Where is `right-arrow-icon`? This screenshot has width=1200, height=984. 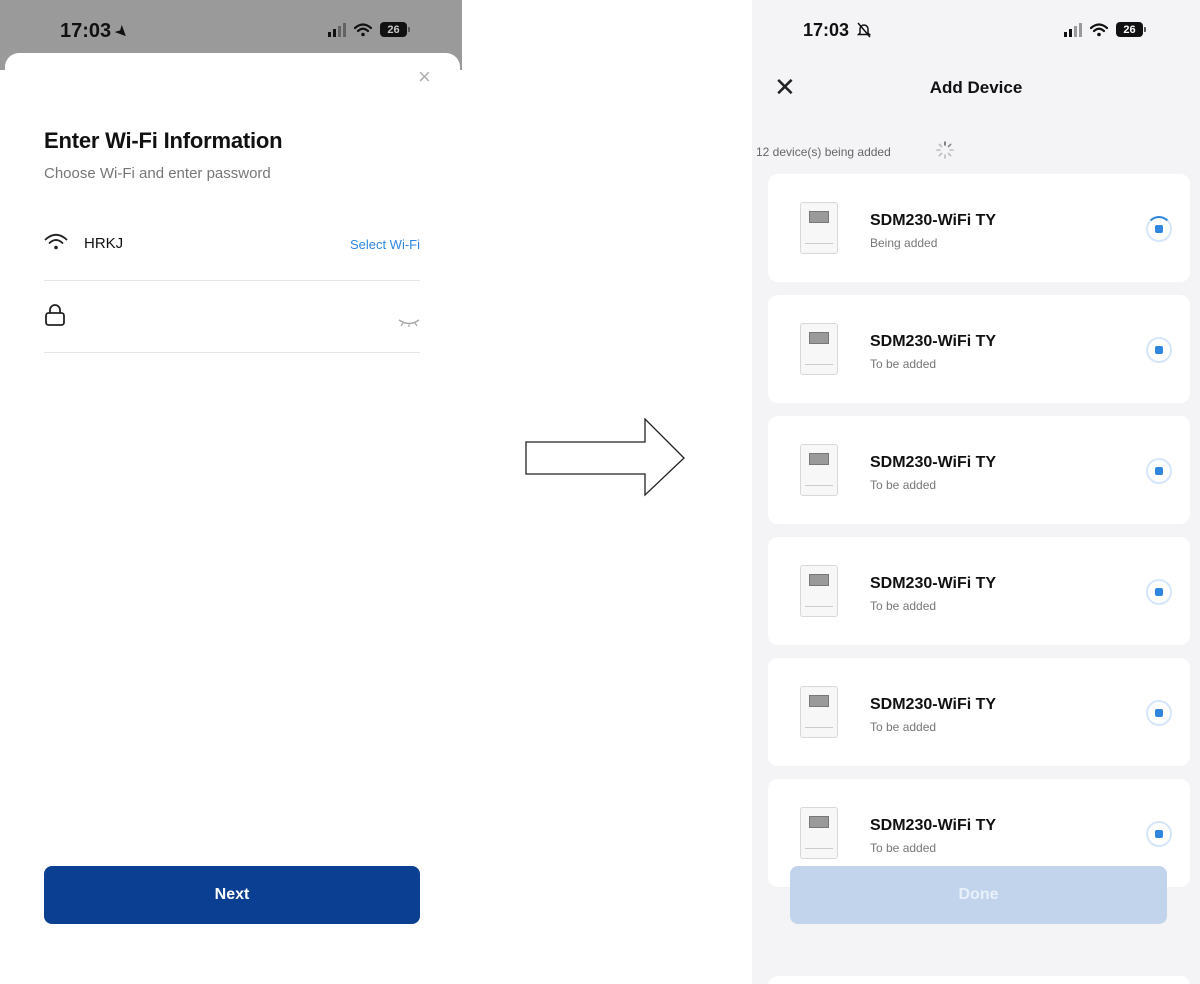 right-arrow-icon is located at coordinates (605, 457).